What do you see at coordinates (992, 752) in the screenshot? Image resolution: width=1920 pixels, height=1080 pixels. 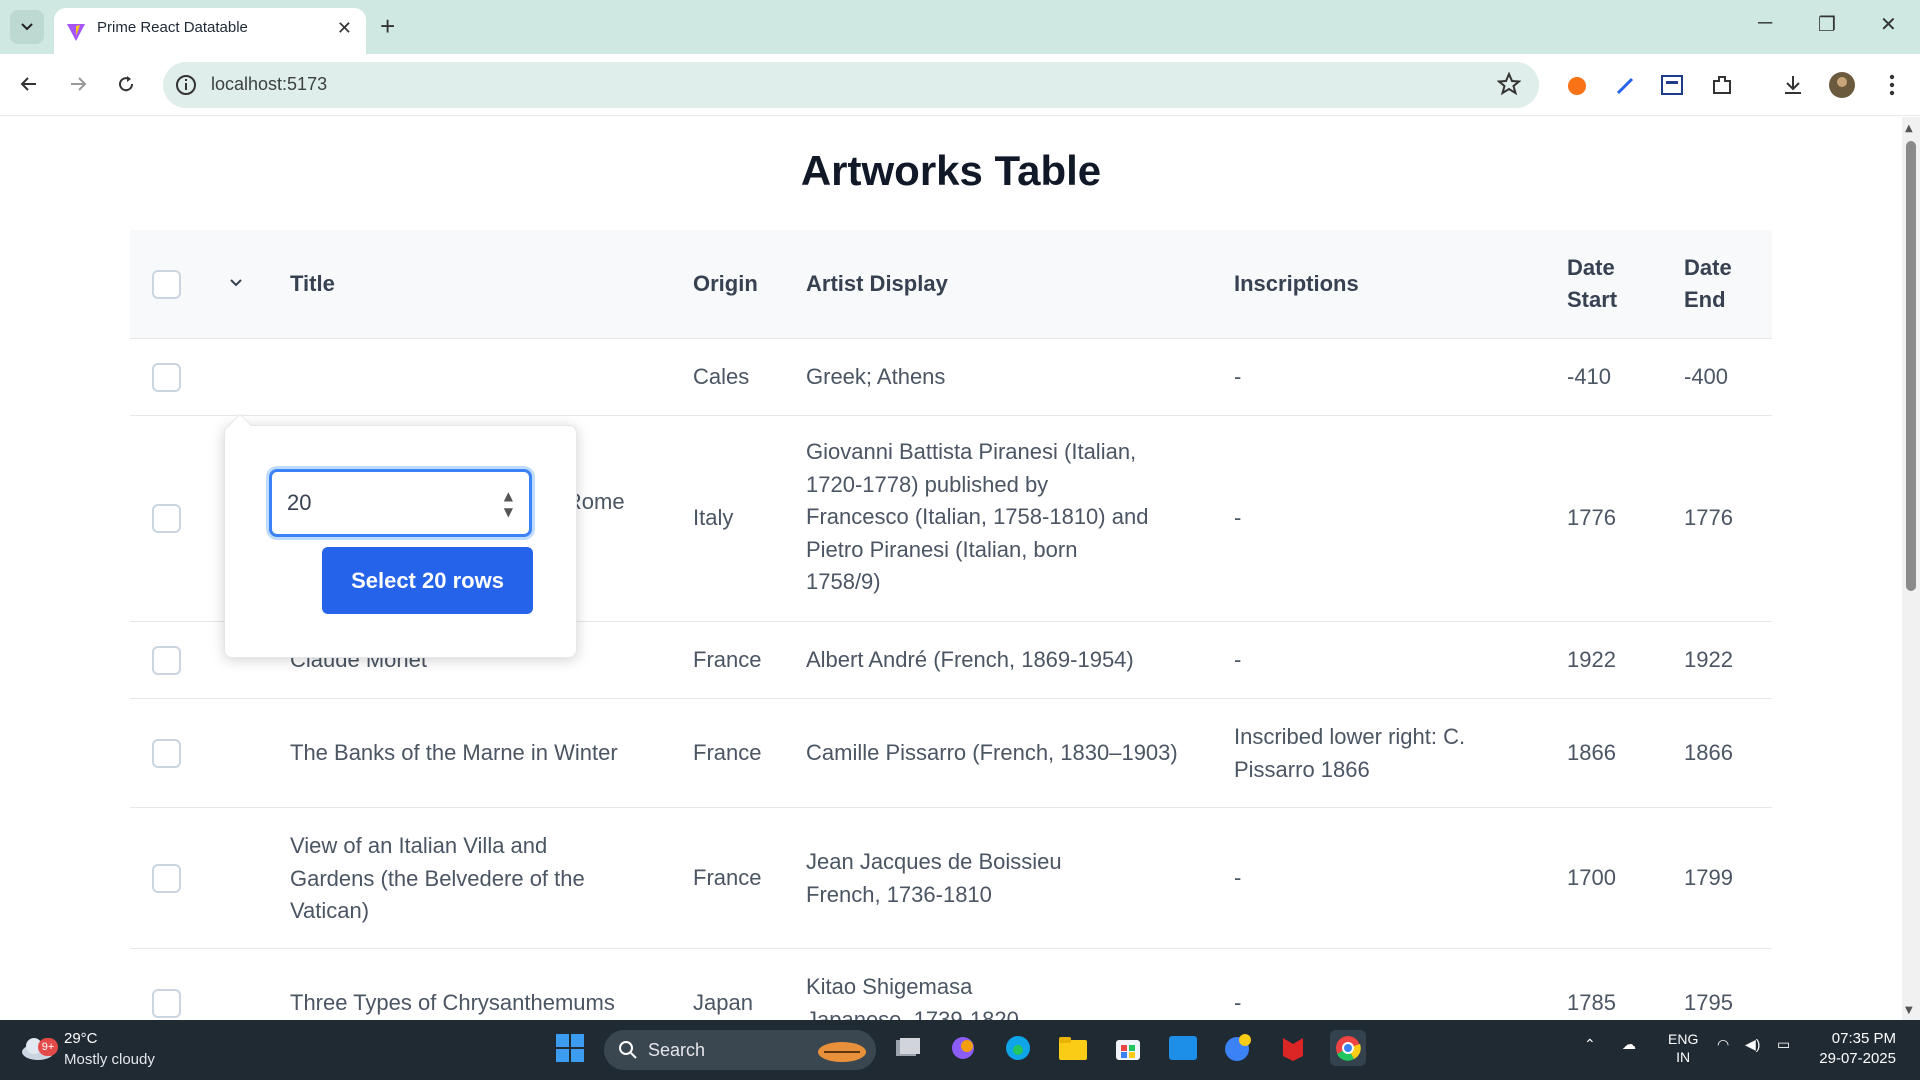 I see `cell-artist: Camille Pissarro (French, 1830–1903)` at bounding box center [992, 752].